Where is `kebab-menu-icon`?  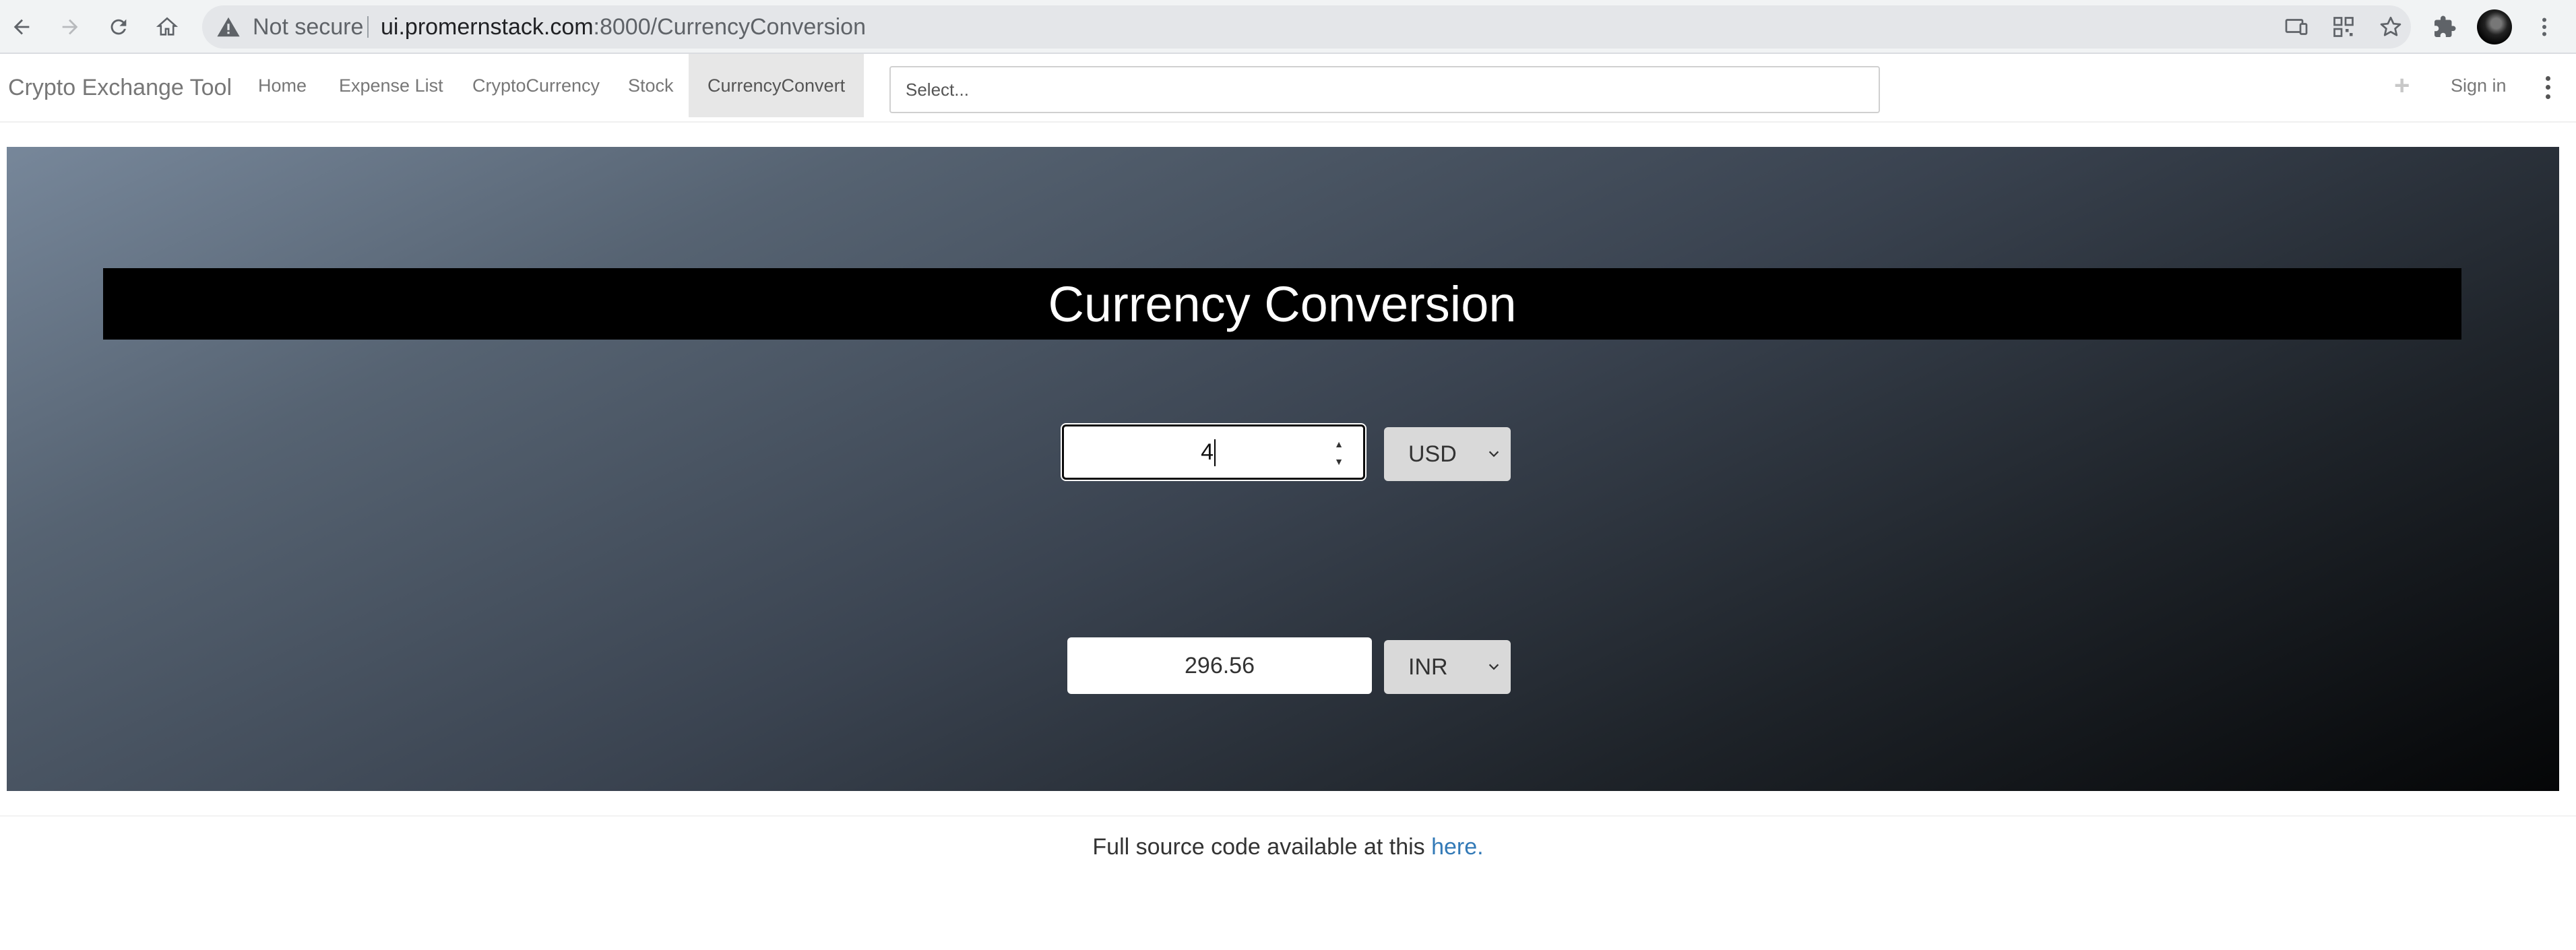
kebab-menu-icon is located at coordinates (2544, 27).